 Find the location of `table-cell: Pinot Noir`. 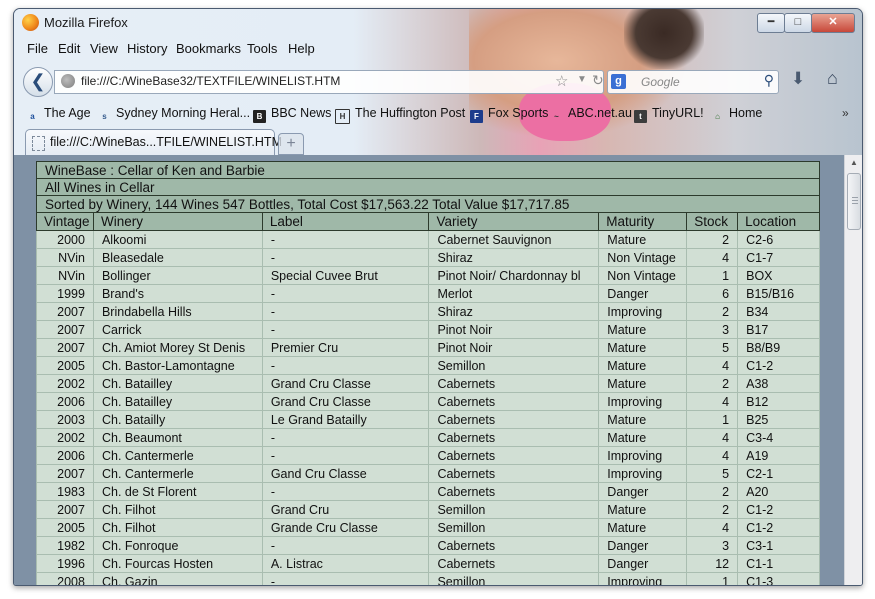

table-cell: Pinot Noir is located at coordinates (514, 347).